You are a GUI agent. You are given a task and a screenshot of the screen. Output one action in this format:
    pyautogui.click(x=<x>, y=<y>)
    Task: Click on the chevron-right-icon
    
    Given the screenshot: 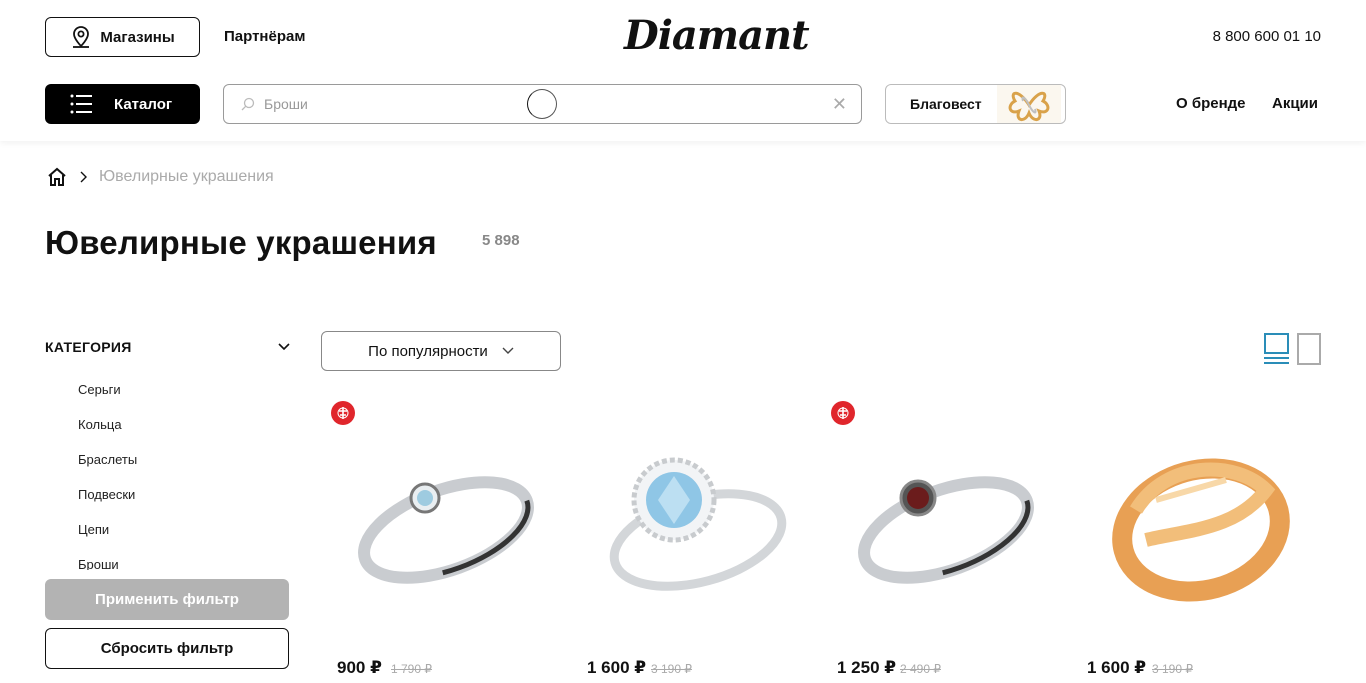 What is the action you would take?
    pyautogui.click(x=83, y=177)
    